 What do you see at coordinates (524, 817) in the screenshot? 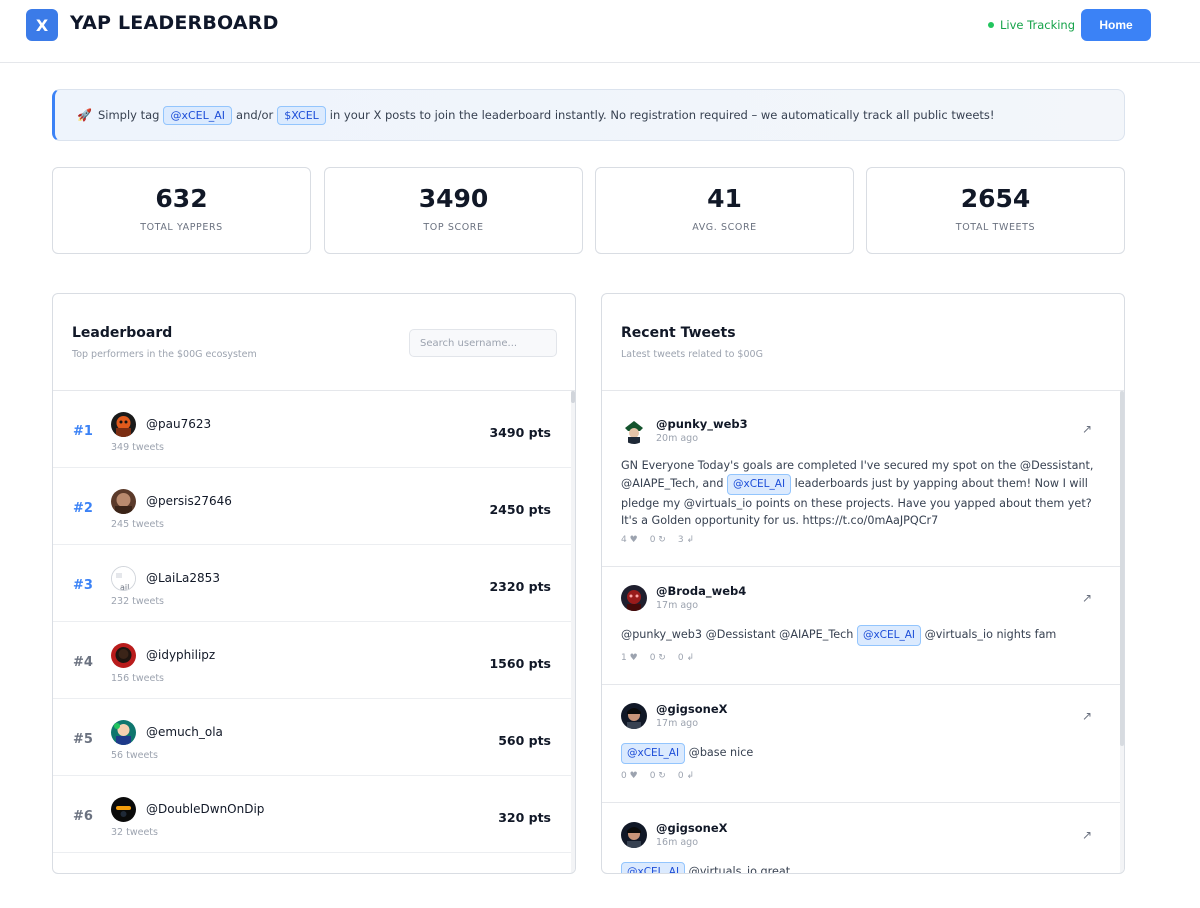
I see `points: 320 pts` at bounding box center [524, 817].